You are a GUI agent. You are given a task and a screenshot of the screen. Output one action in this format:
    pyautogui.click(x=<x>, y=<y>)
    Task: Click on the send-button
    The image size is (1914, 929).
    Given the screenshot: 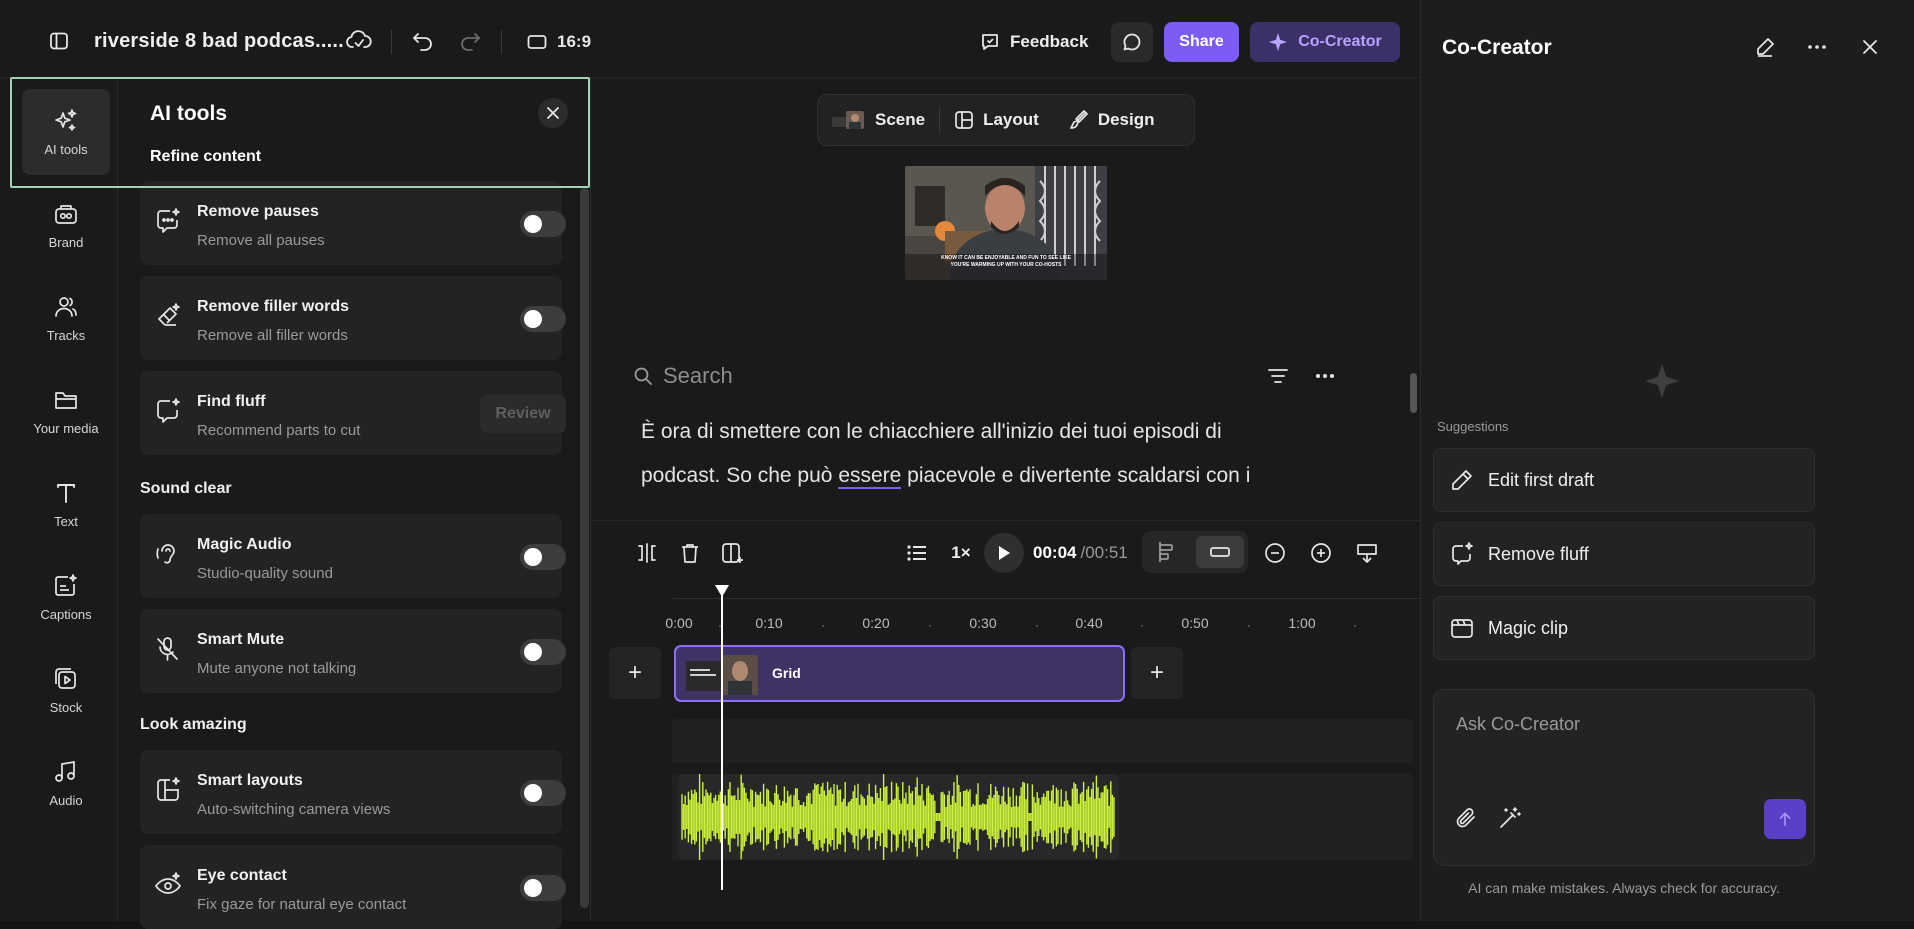 What is the action you would take?
    pyautogui.click(x=1785, y=819)
    